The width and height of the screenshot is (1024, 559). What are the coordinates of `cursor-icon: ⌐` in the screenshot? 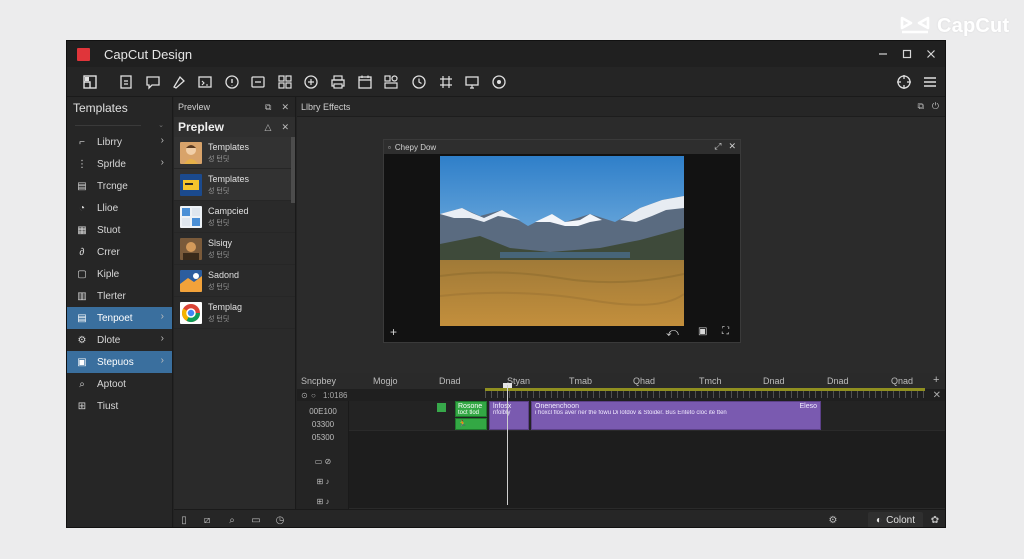 It's located at (82, 142).